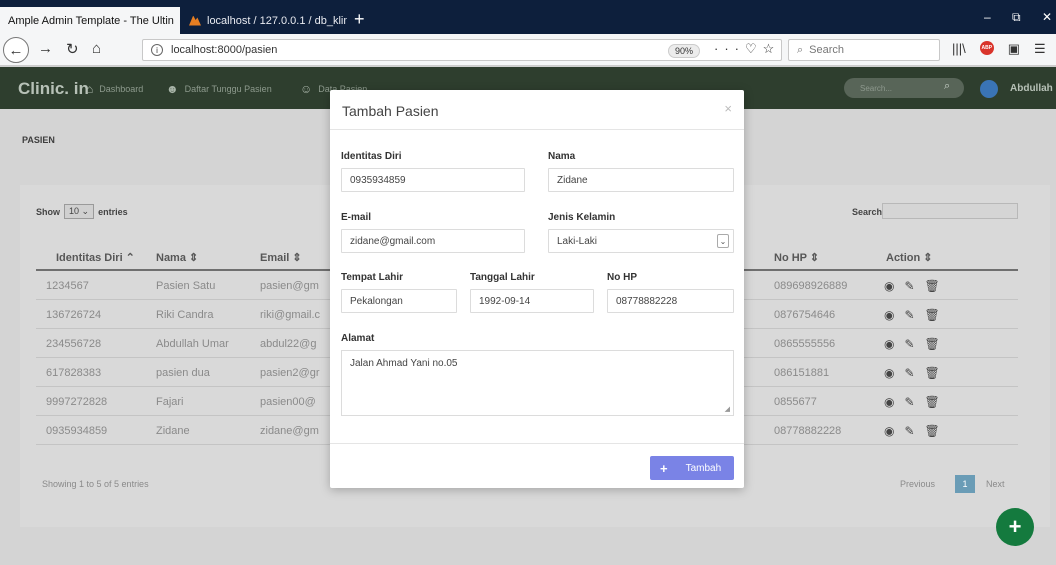  Describe the element at coordinates (289, 431) in the screenshot. I see `cell-email: zidane@gm` at that location.